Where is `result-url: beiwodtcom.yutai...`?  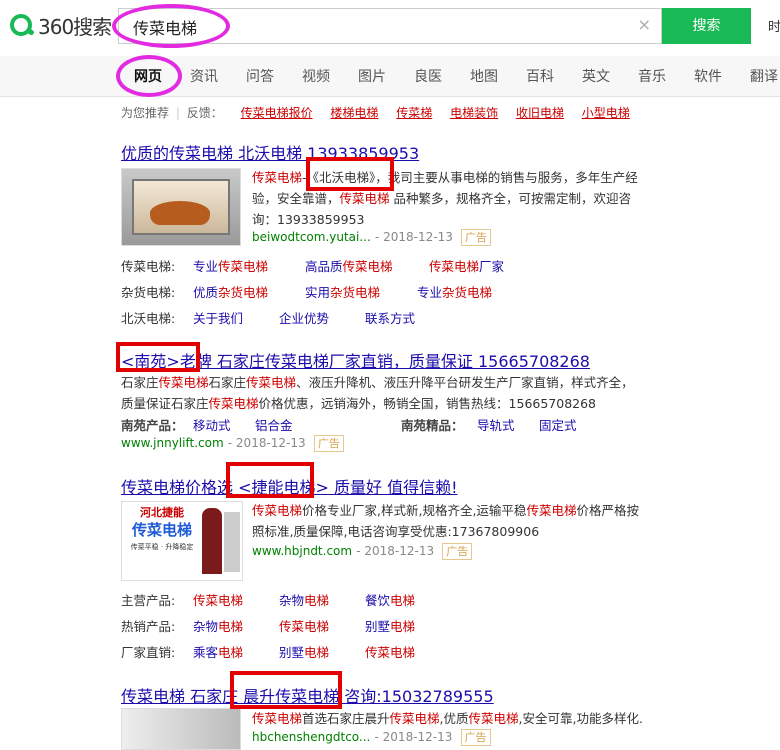 result-url: beiwodtcom.yutai... is located at coordinates (311, 237).